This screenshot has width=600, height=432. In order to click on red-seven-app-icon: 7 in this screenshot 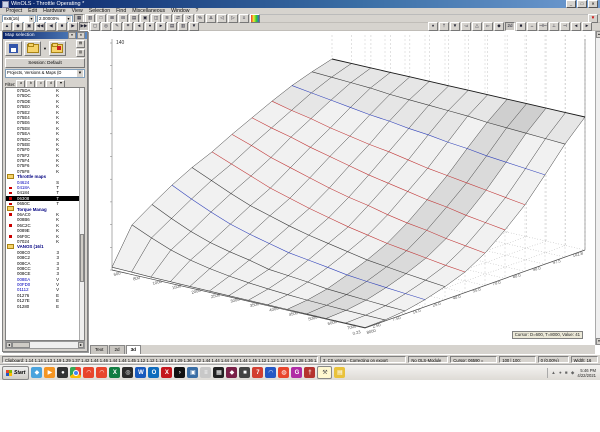, I will do `click(258, 372)`.